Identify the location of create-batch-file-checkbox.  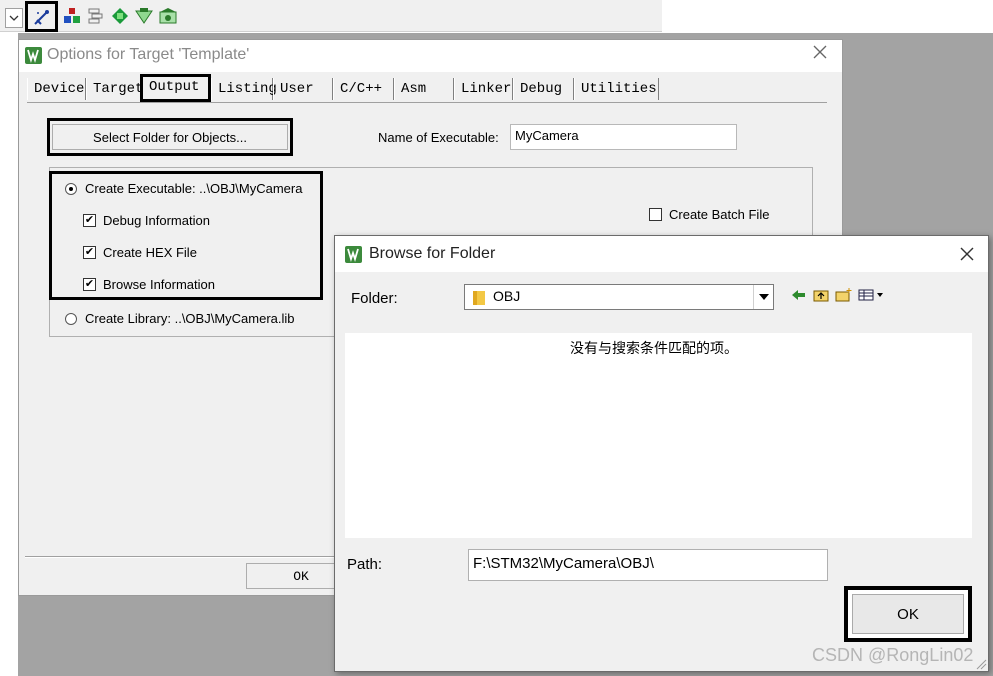
(655, 214).